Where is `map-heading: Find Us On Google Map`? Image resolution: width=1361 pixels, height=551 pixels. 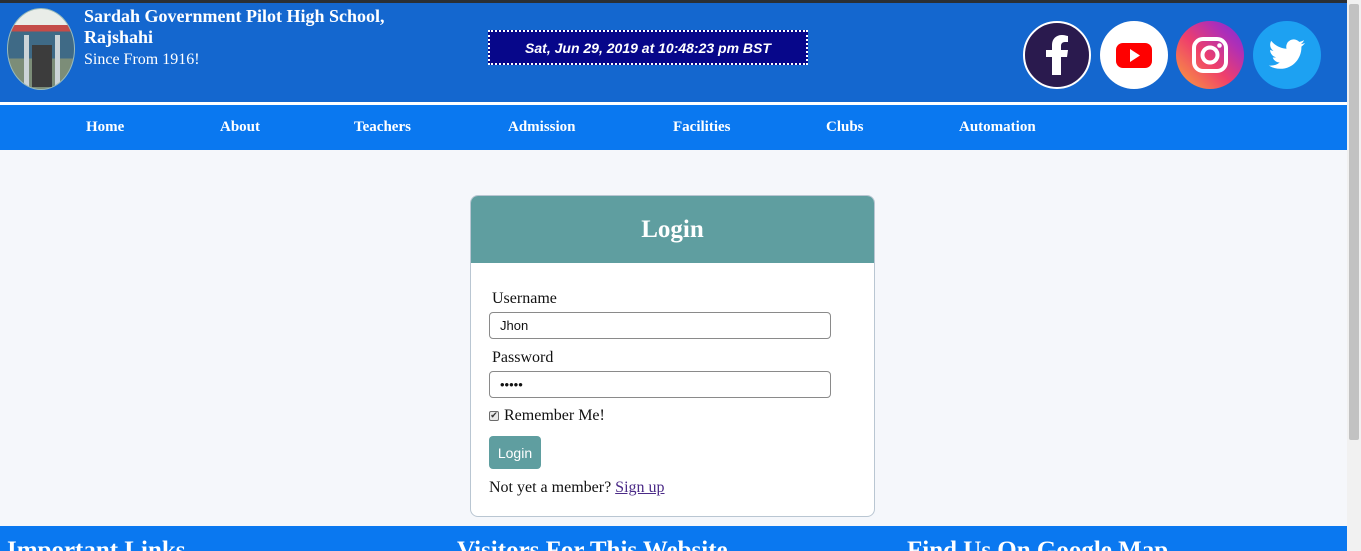 map-heading: Find Us On Google Map is located at coordinates (1038, 544).